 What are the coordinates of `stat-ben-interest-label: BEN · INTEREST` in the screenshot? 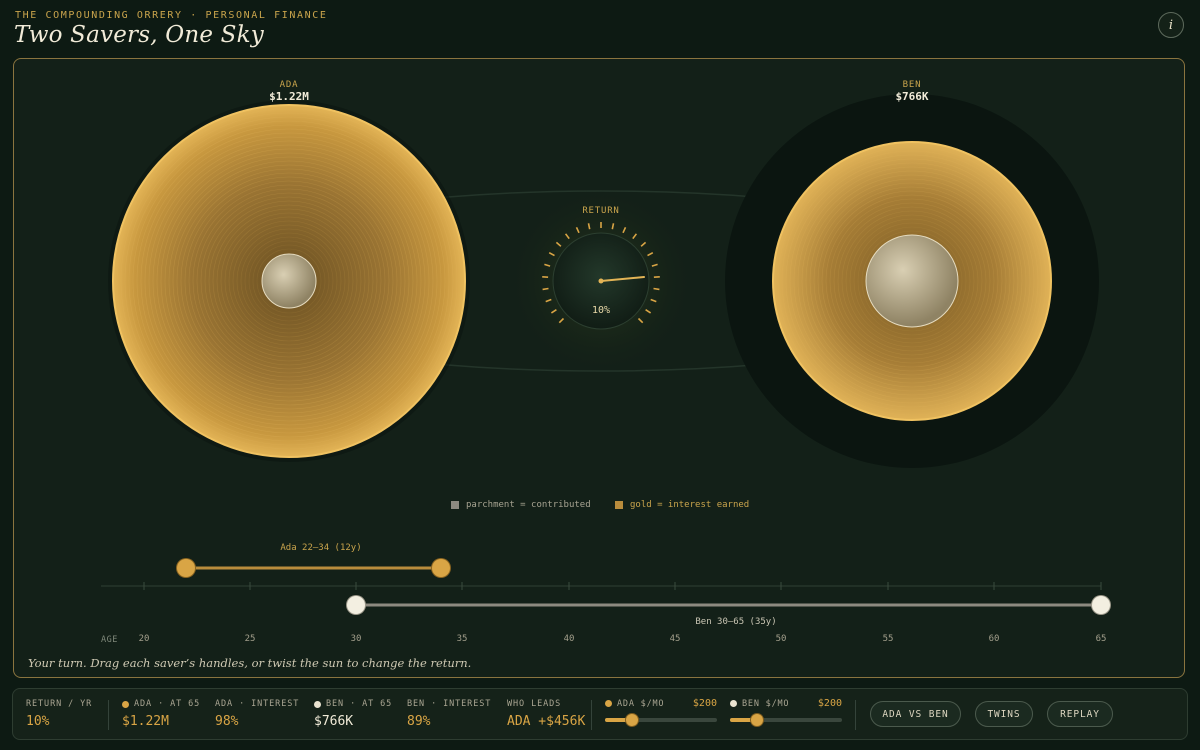 It's located at (449, 704).